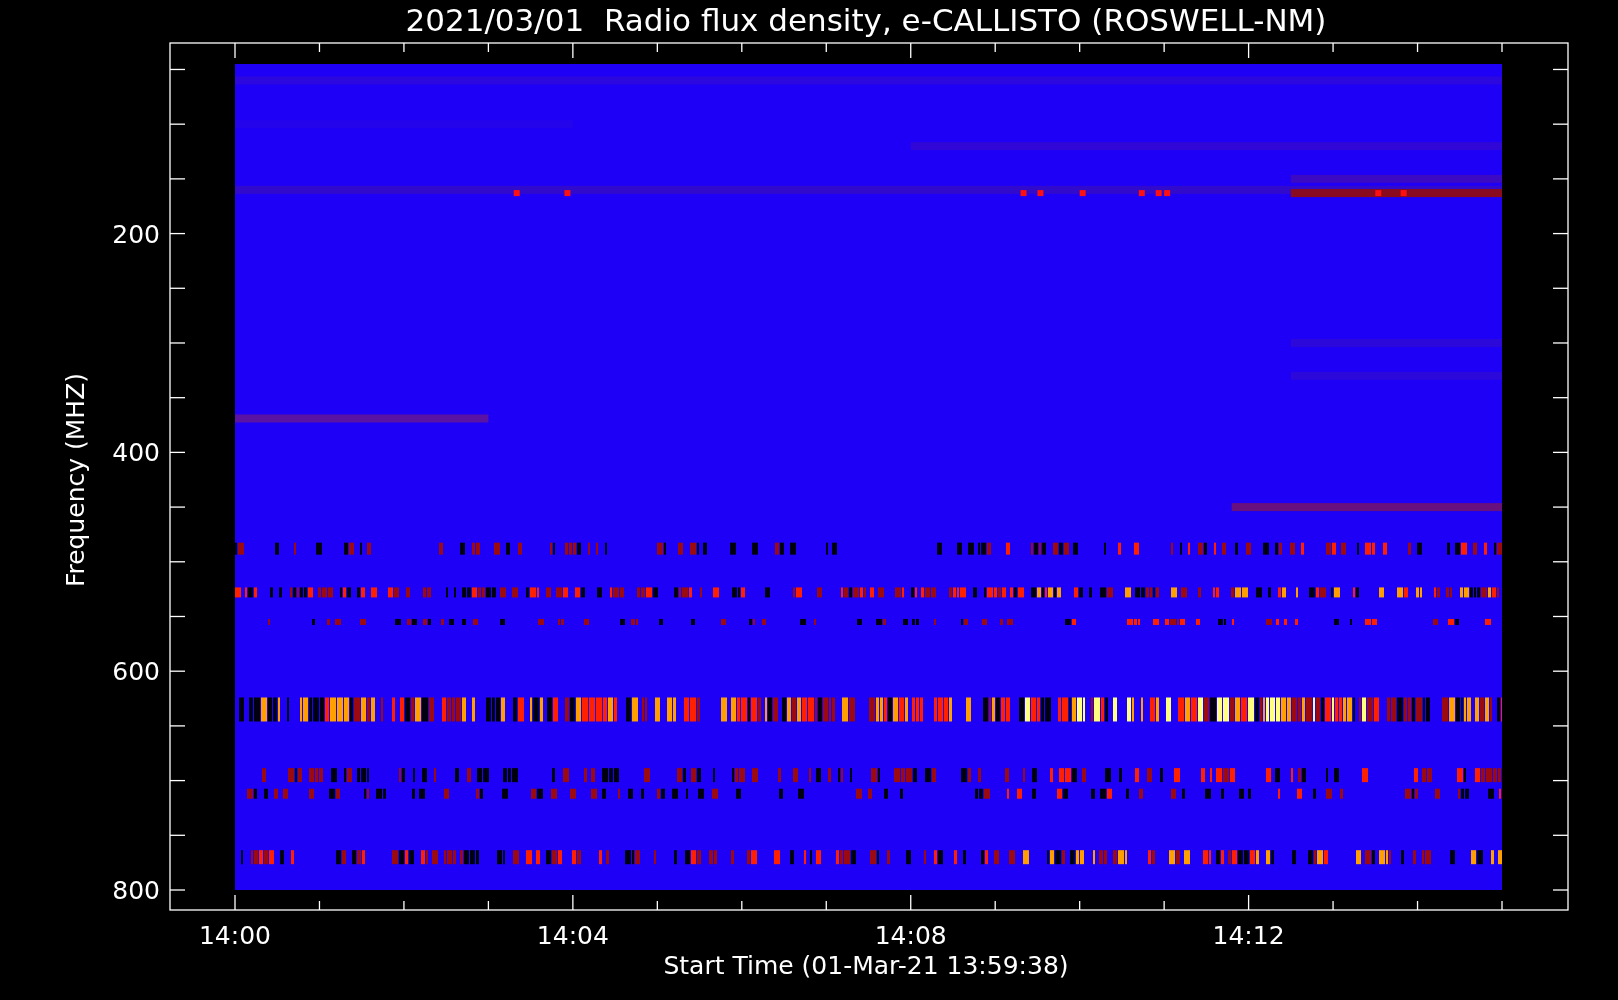  What do you see at coordinates (136, 453) in the screenshot?
I see `y-tick-label: 400` at bounding box center [136, 453].